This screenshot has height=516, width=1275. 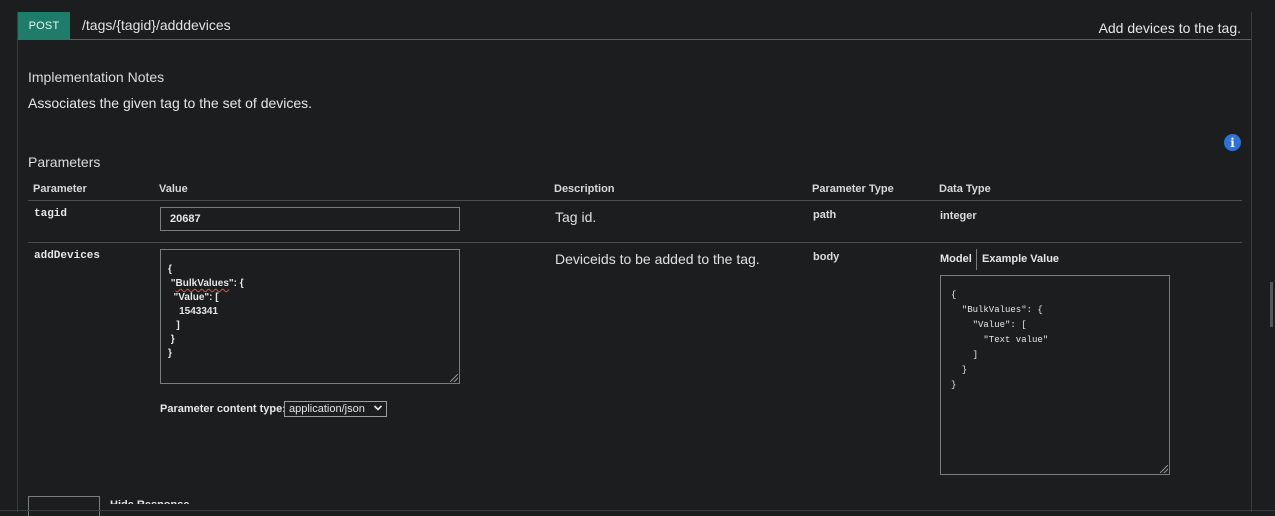 I want to click on content-type-select: application/json, so click(x=335, y=409).